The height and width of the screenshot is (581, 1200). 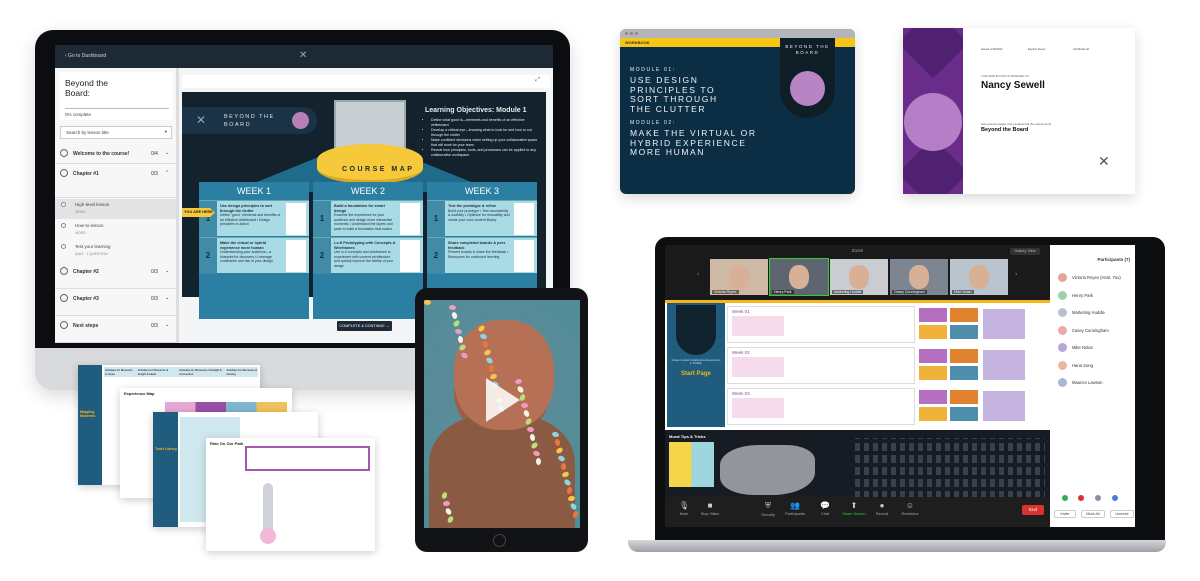 What do you see at coordinates (653, 70) in the screenshot?
I see `module-label: MODULE 01:` at bounding box center [653, 70].